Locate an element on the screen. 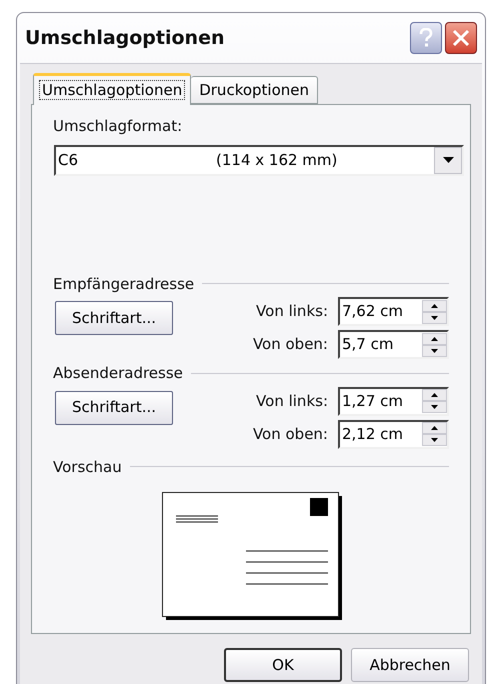 The width and height of the screenshot is (501, 684). tab: Umschlagoptionen is located at coordinates (112, 89).